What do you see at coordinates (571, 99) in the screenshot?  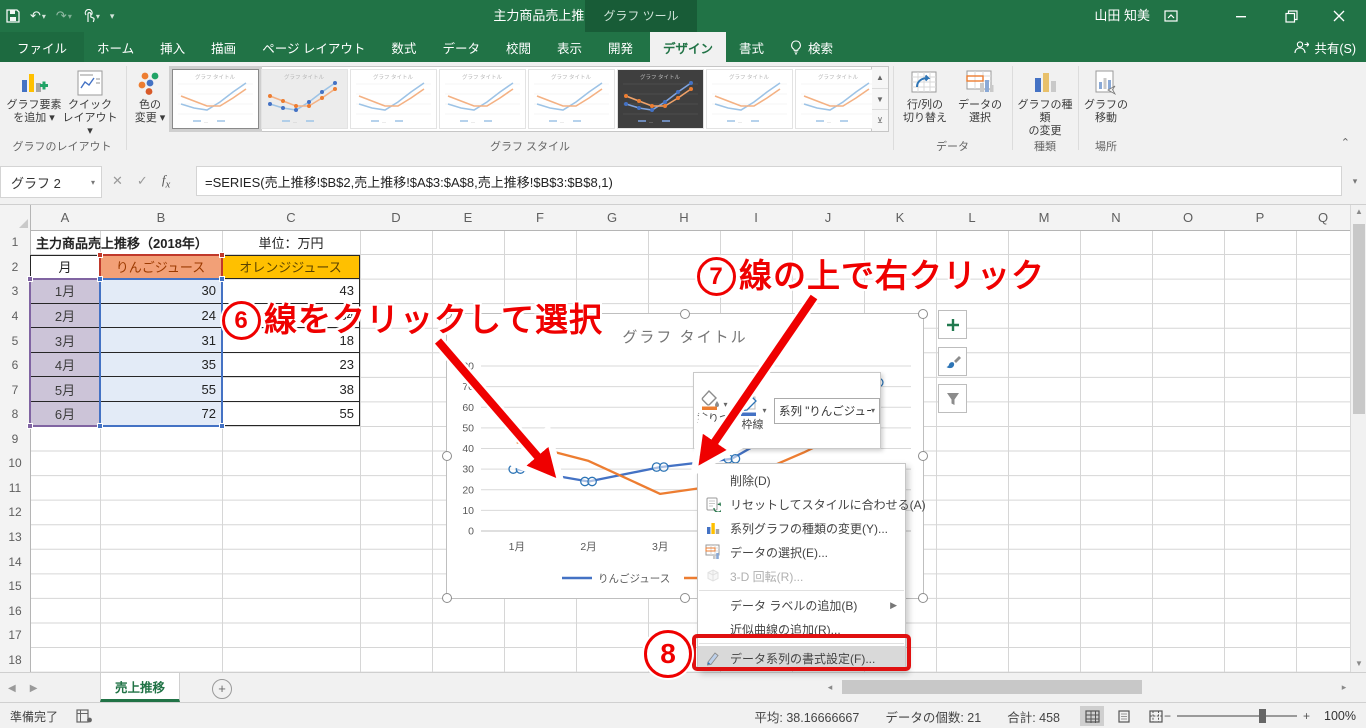 I see `chart-style-style-5: グラフ タイトル —` at bounding box center [571, 99].